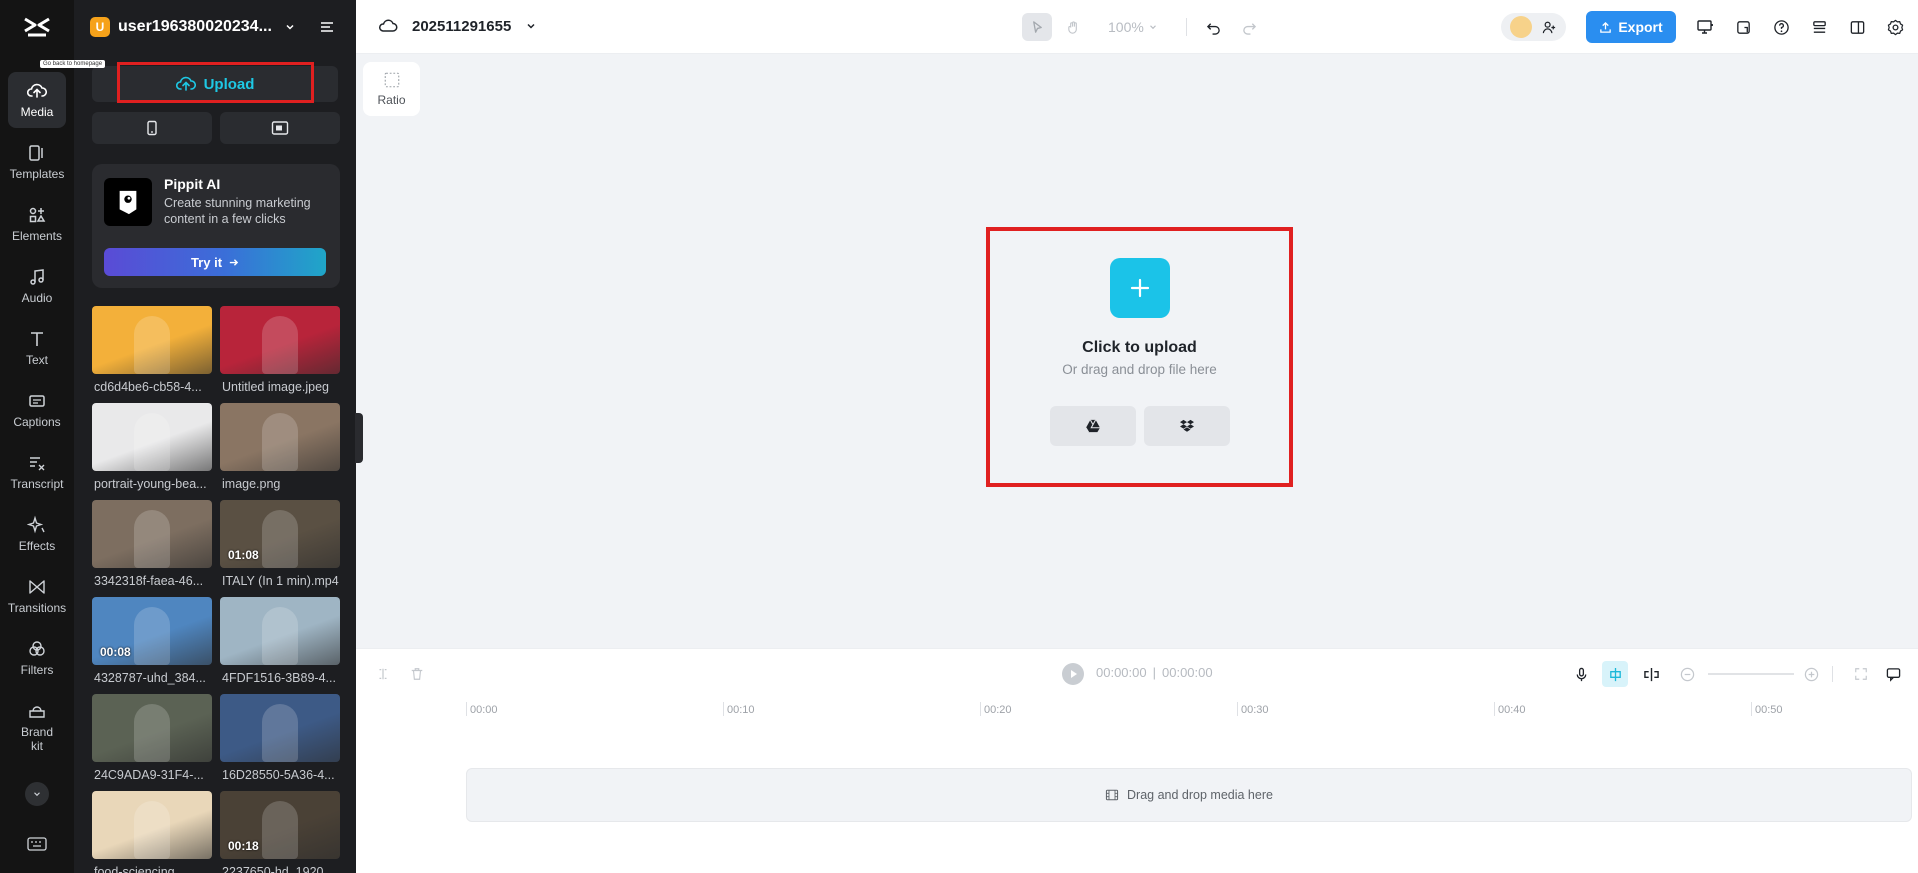 The height and width of the screenshot is (873, 1918). I want to click on export-icon, so click(1606, 27).